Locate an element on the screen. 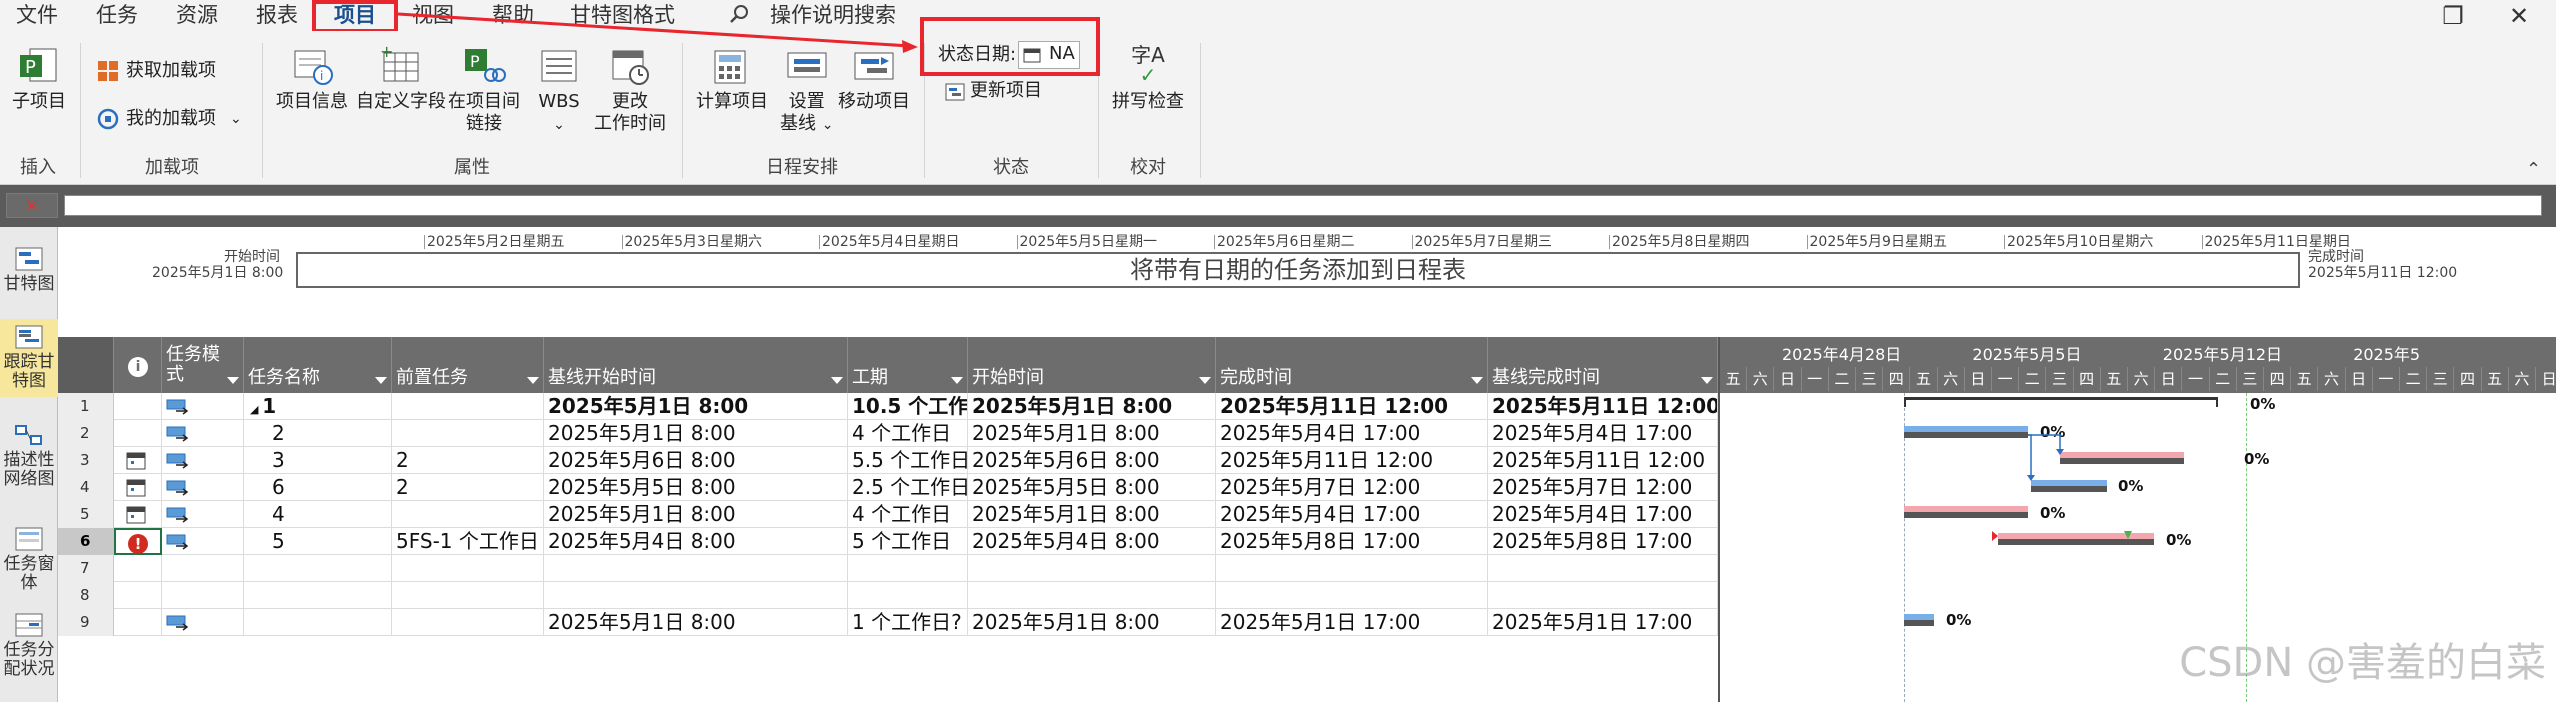  start-cell: 2025年5月5日 8:00 is located at coordinates (1092, 487).